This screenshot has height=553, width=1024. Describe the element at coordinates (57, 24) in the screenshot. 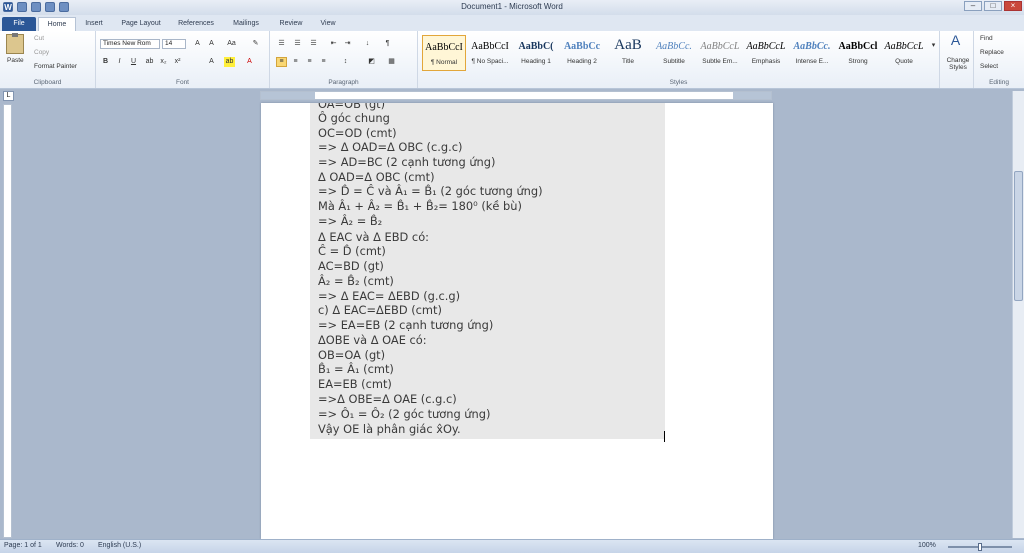

I see `tab-home: Home` at that location.